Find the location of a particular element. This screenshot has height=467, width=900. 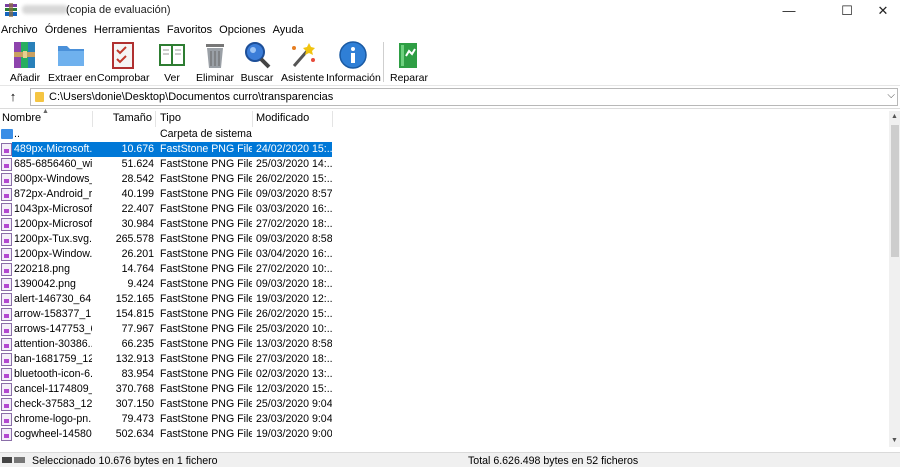

file-size: 502.634 is located at coordinates (134, 434).